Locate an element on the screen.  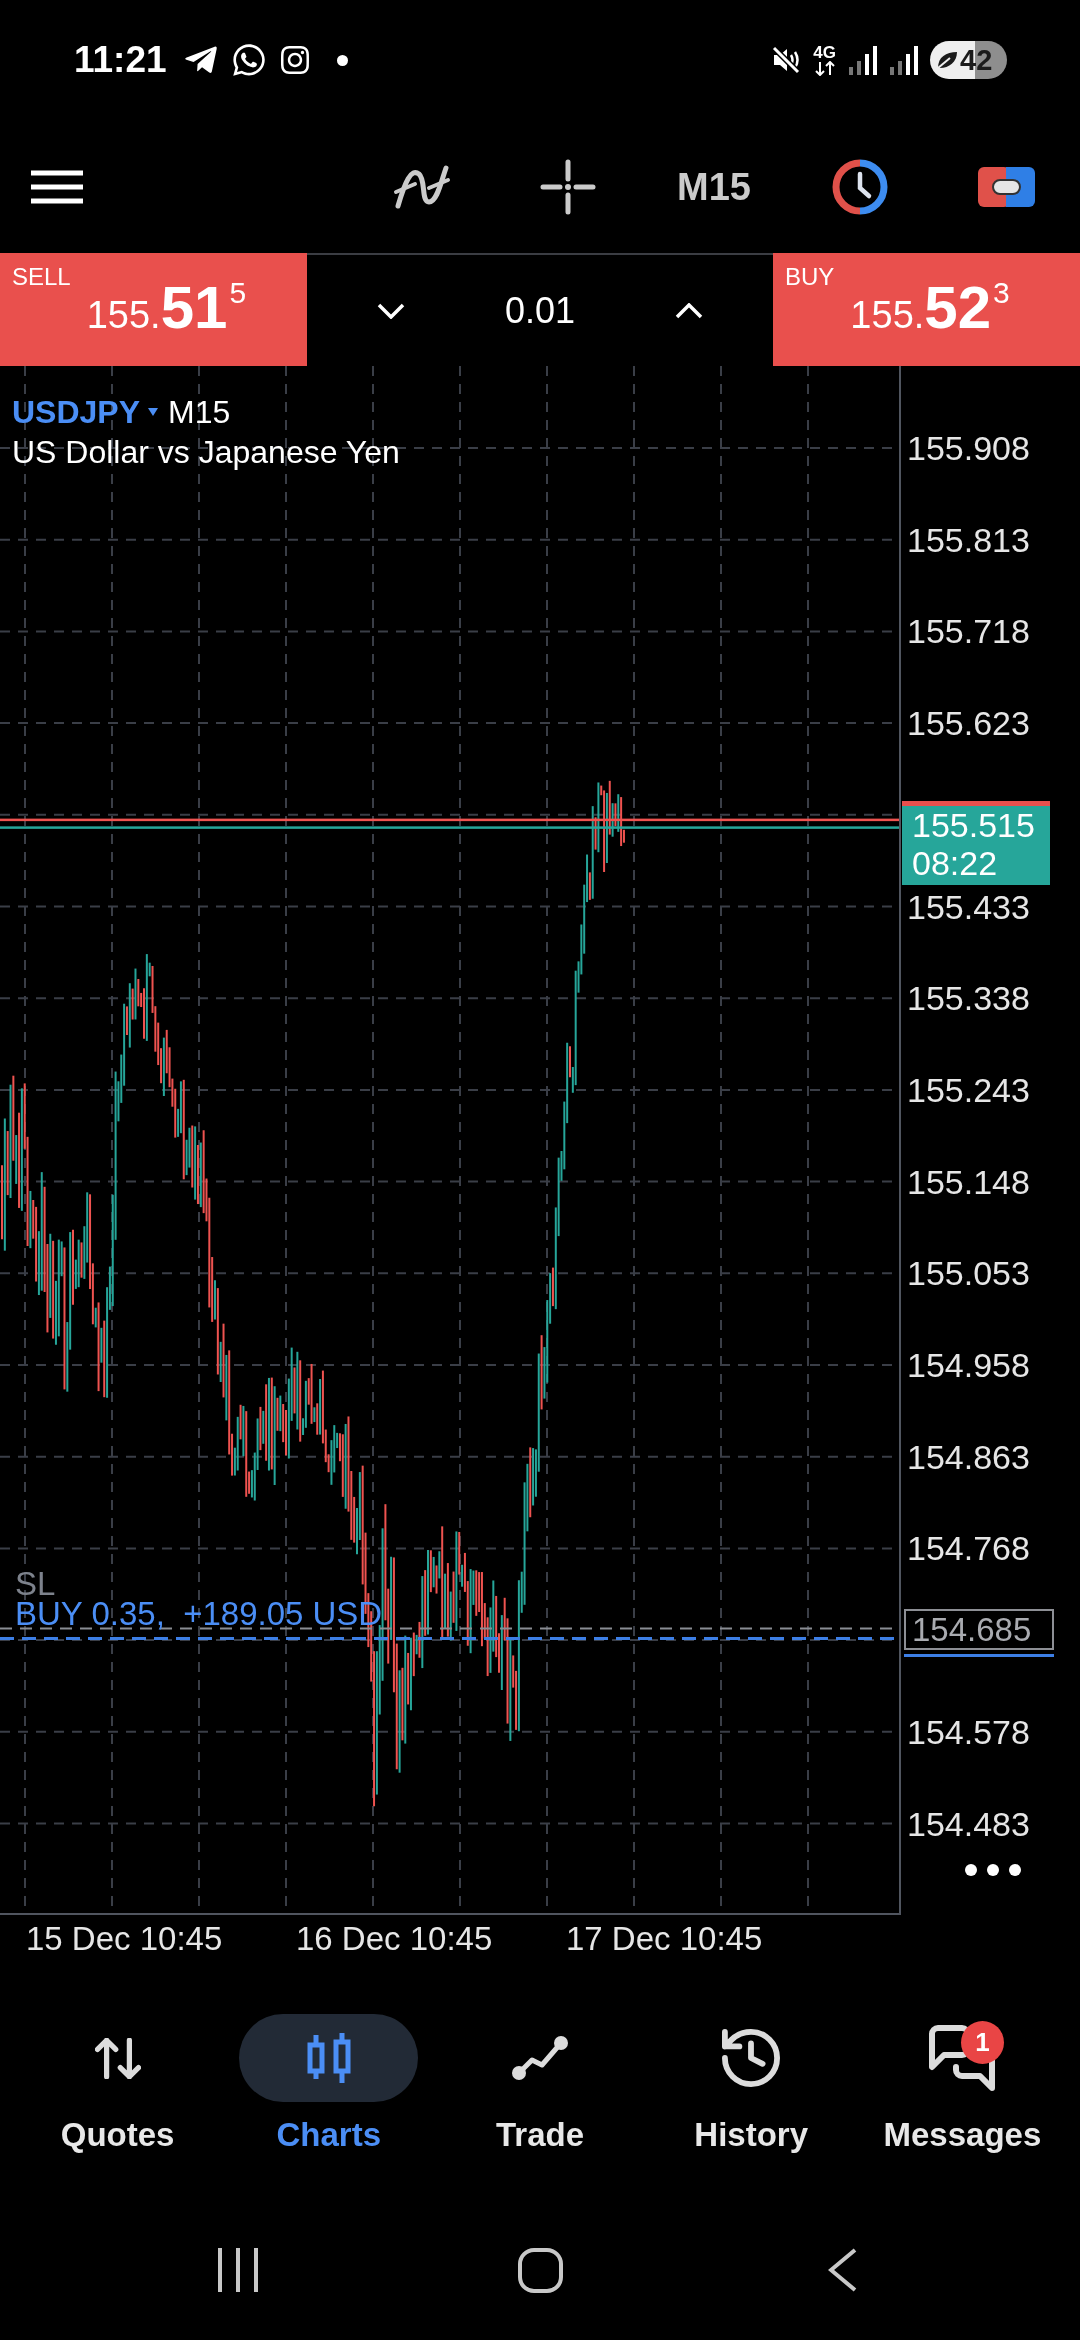
crosshair-icon is located at coordinates (568, 186).